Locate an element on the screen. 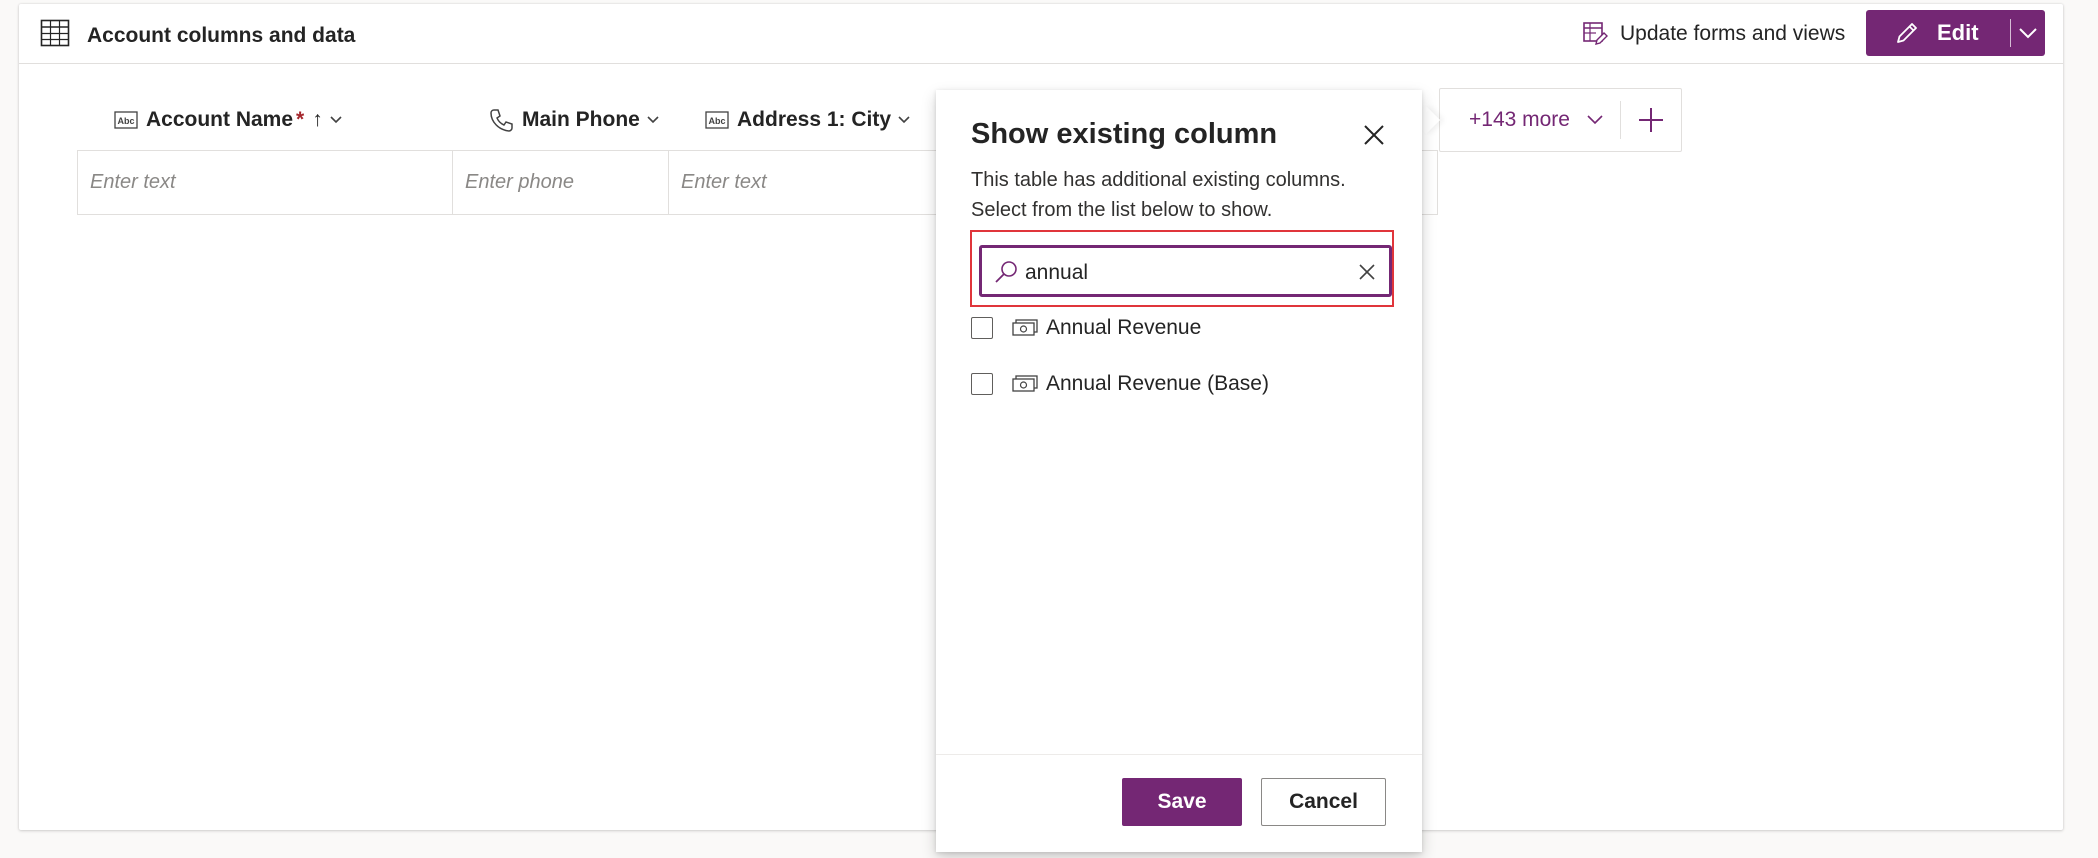 The width and height of the screenshot is (2098, 858). cell-account-name is located at coordinates (265, 182).